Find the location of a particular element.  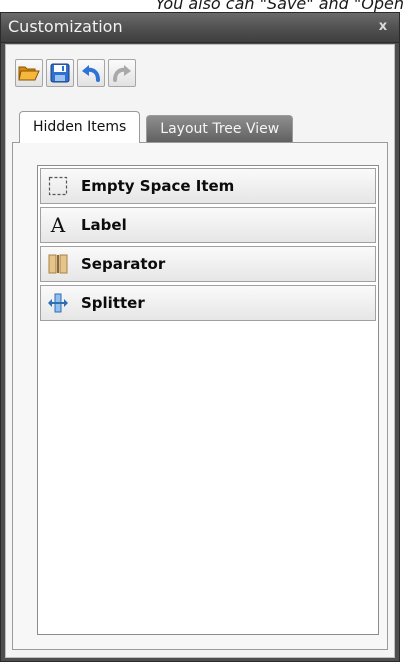

tab-layout-tree-view: Layout Tree View is located at coordinates (220, 129).